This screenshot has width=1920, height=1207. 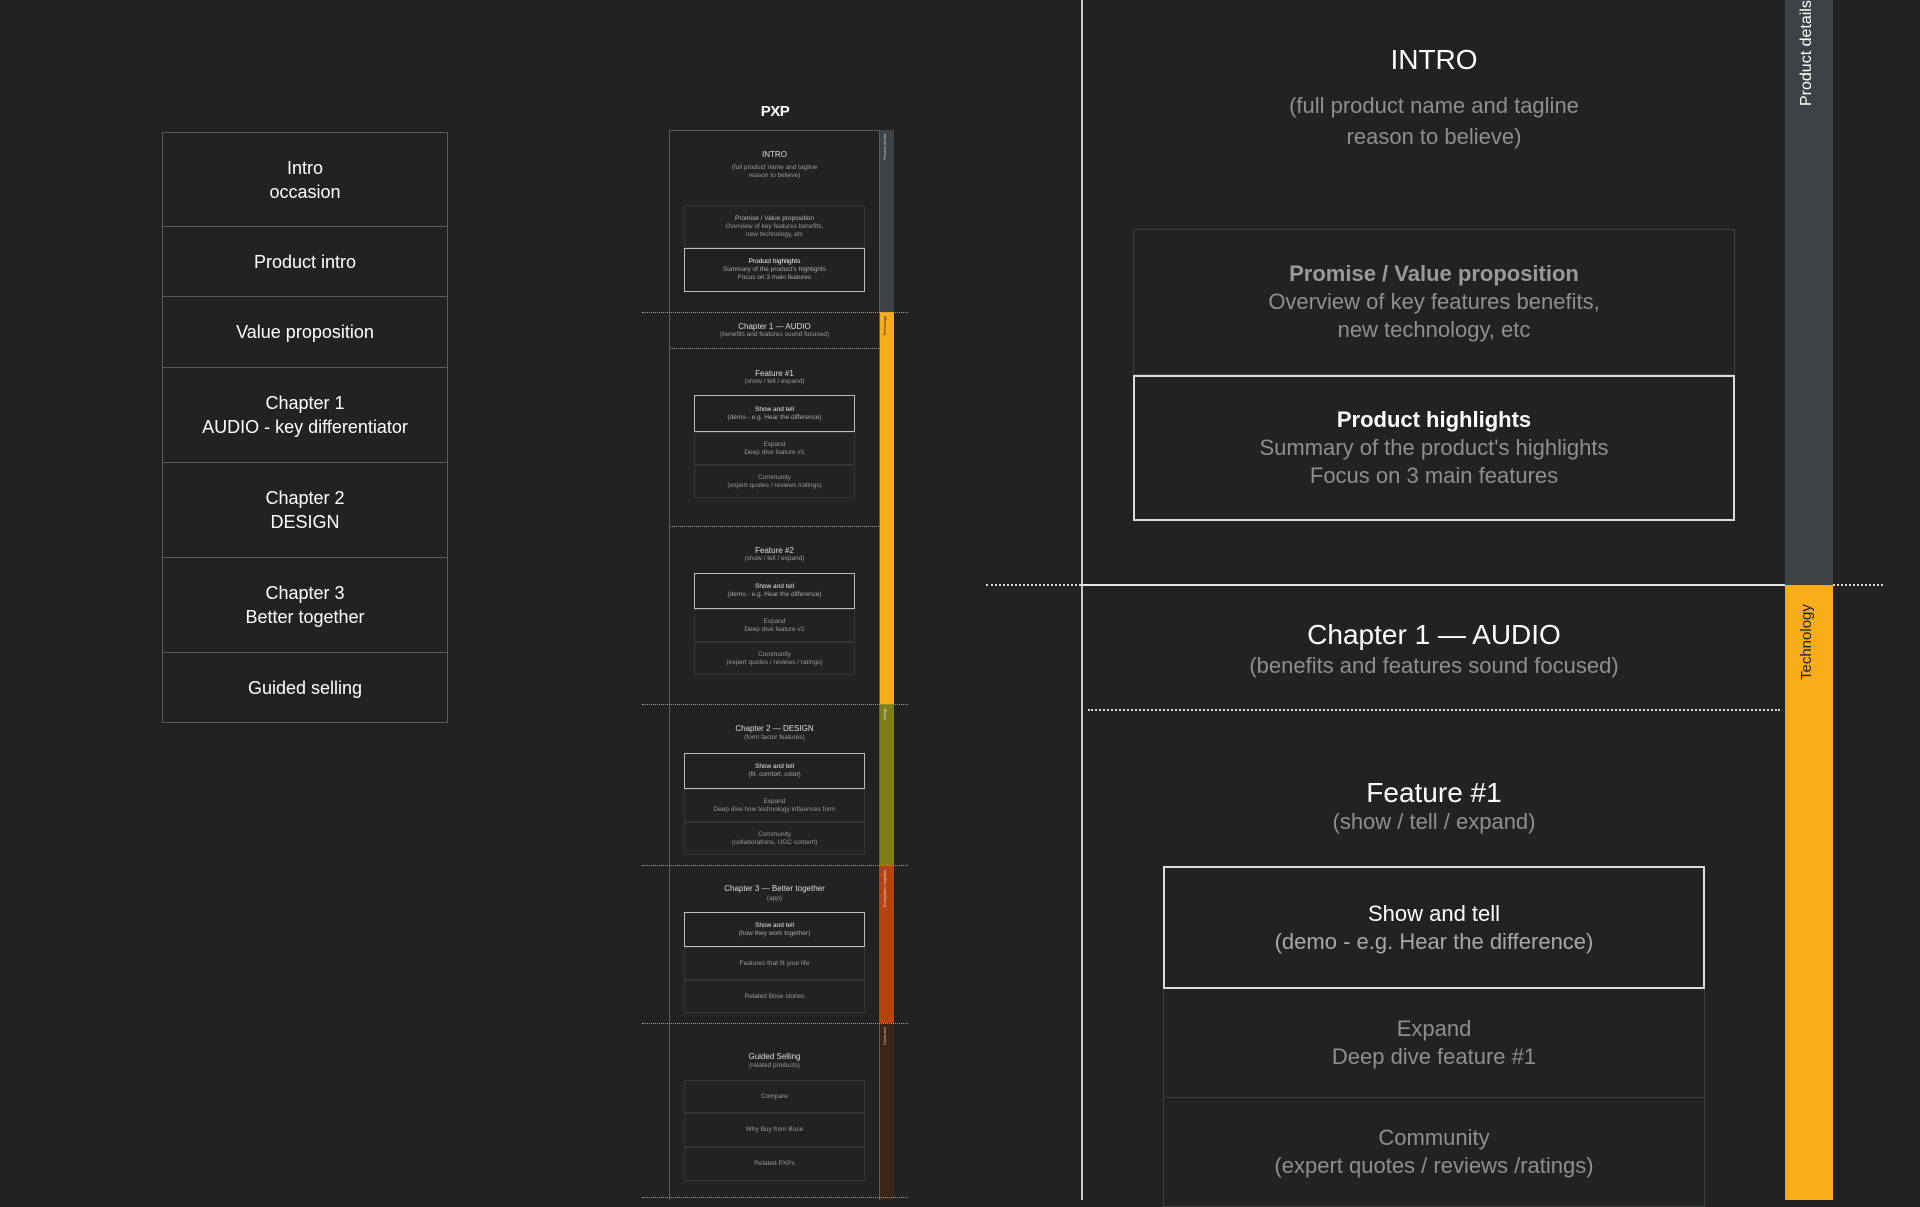 What do you see at coordinates (774, 167) in the screenshot?
I see `mini-intro-sub: (full product name and tagline` at bounding box center [774, 167].